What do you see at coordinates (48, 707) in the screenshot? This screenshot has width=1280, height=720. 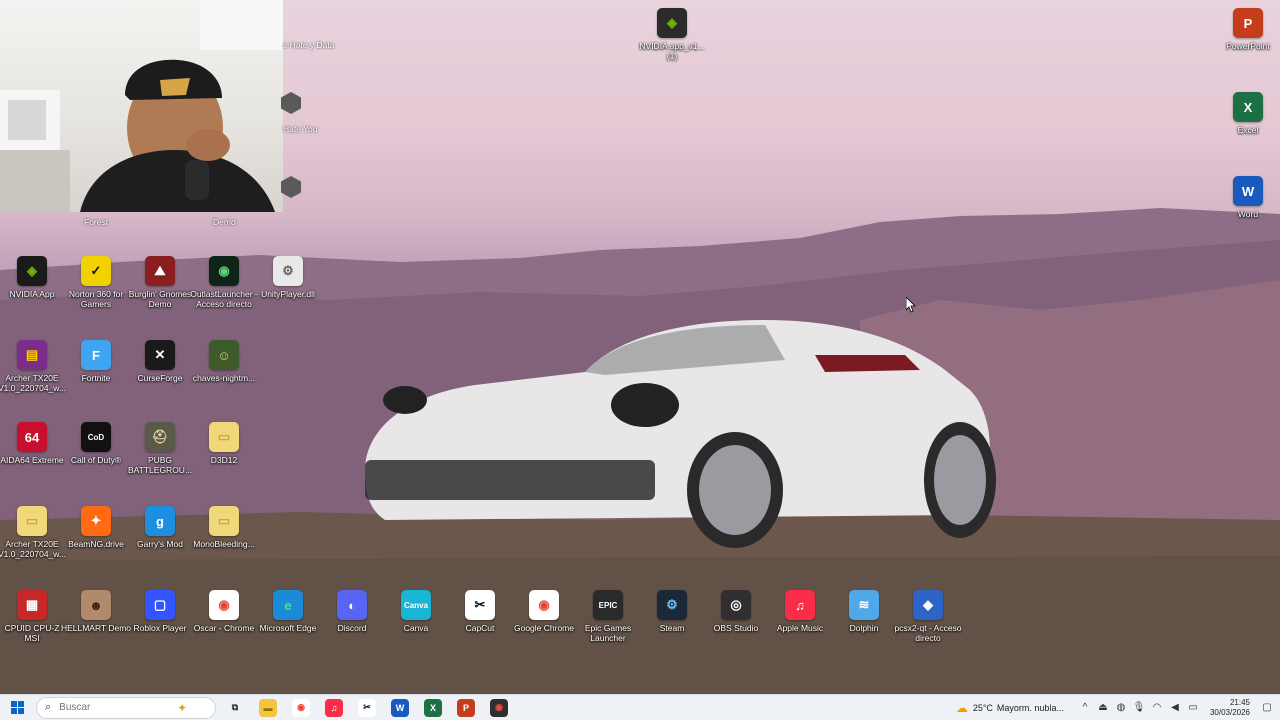 I see `search-icon: ⌕` at bounding box center [48, 707].